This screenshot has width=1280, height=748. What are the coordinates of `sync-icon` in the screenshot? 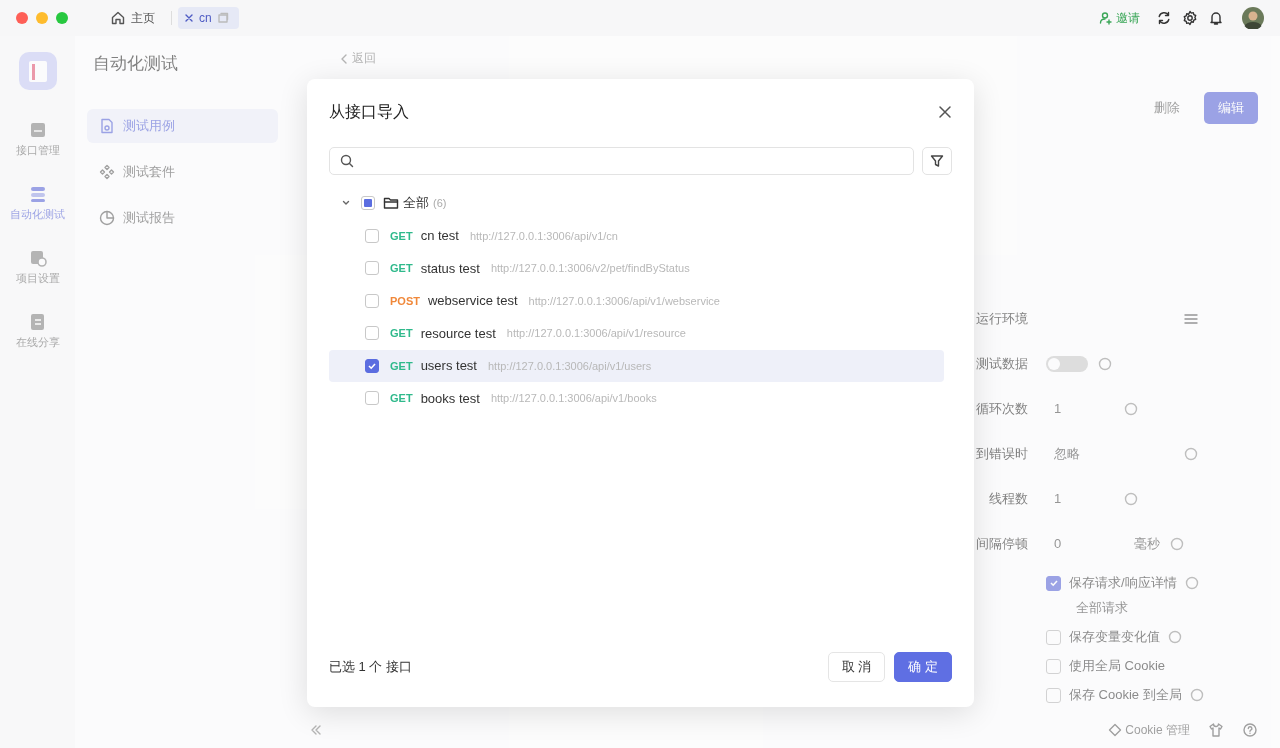 It's located at (1164, 18).